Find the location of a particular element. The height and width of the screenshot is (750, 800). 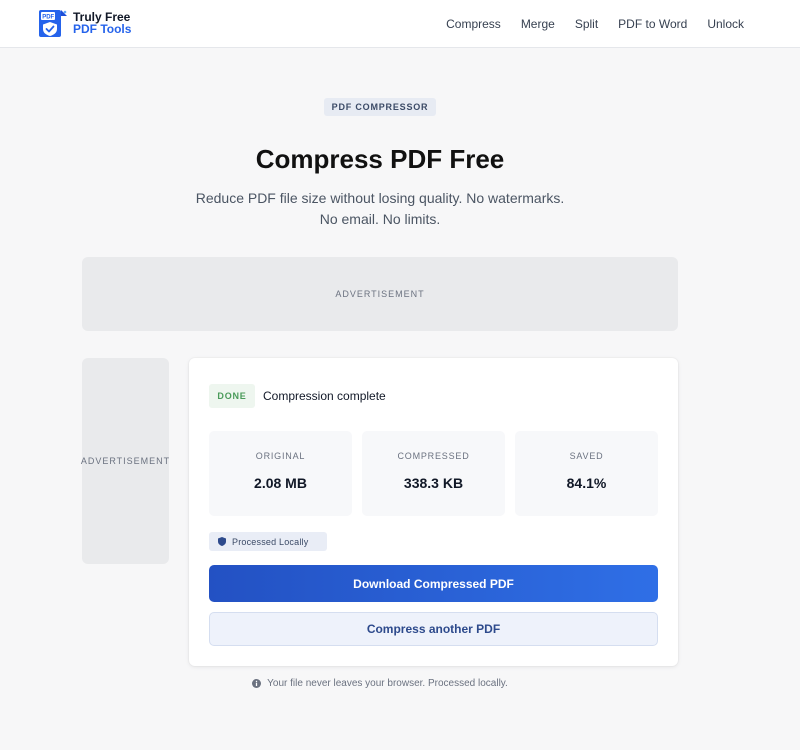

stat-label: SAVED is located at coordinates (586, 456).